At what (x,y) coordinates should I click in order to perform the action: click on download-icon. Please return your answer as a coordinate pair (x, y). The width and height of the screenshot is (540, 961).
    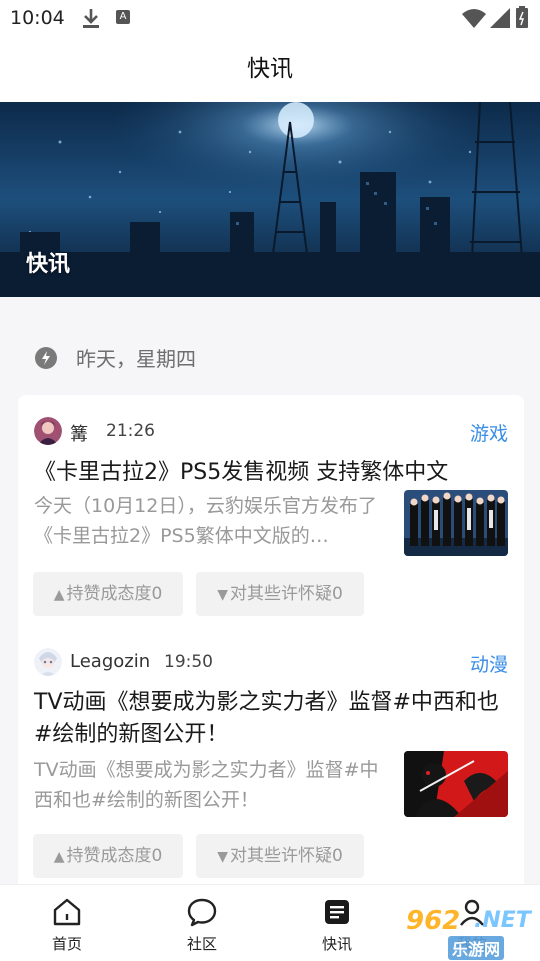
    Looking at the image, I should click on (91, 18).